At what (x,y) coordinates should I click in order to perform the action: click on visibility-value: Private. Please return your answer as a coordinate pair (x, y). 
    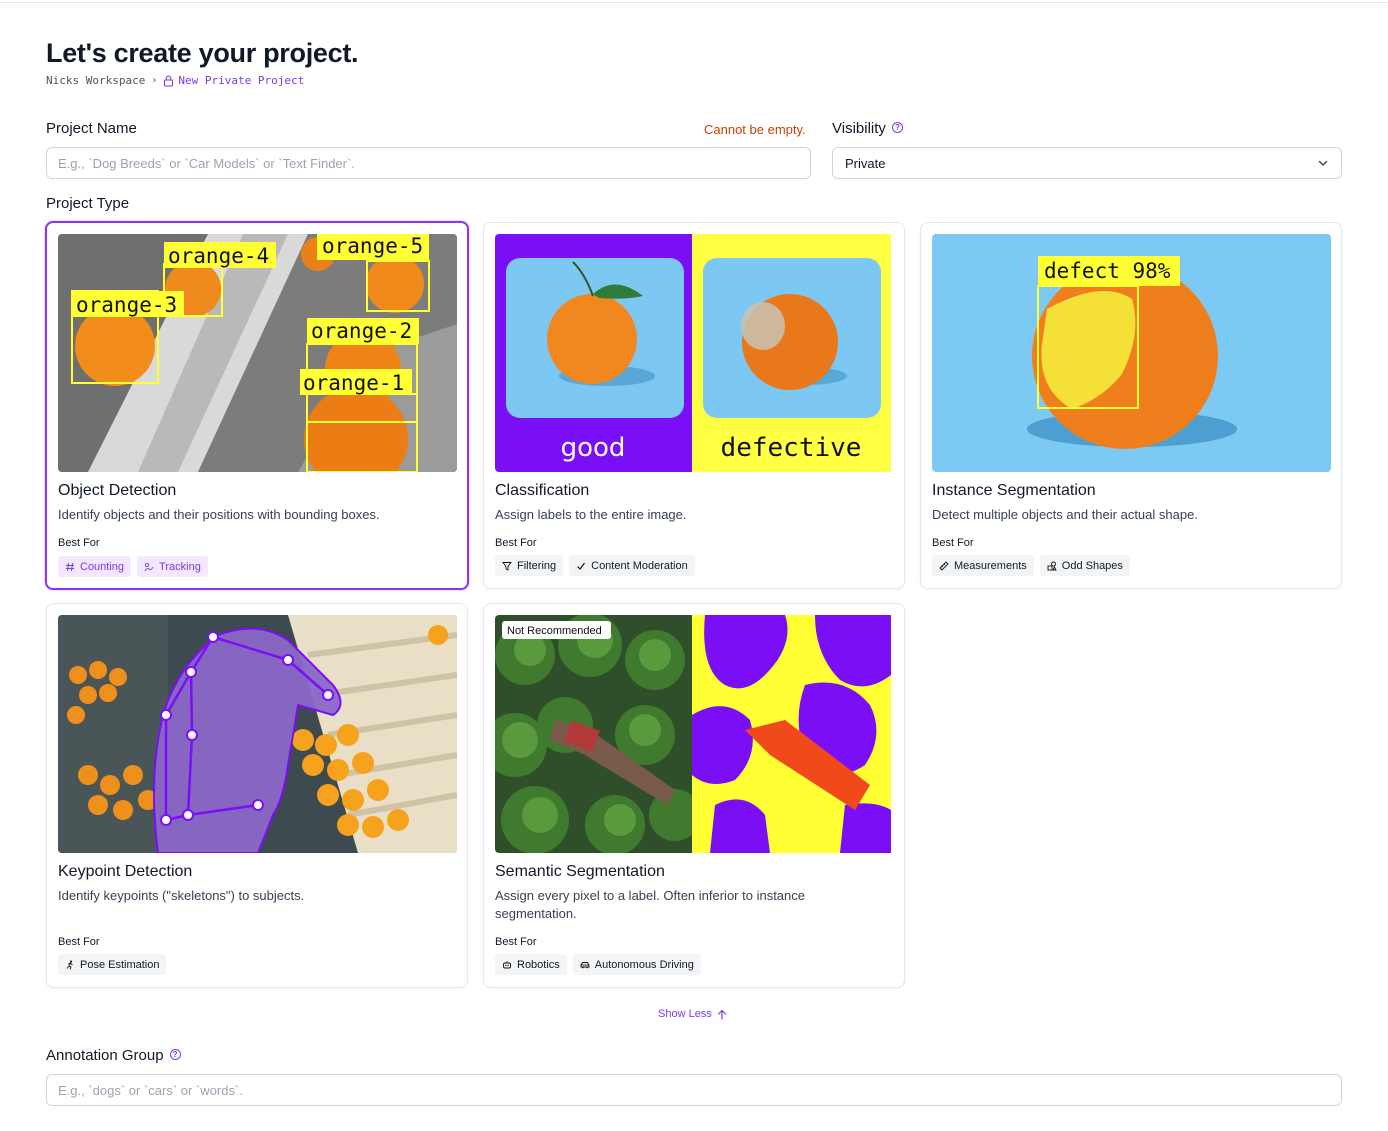
    Looking at the image, I should click on (865, 163).